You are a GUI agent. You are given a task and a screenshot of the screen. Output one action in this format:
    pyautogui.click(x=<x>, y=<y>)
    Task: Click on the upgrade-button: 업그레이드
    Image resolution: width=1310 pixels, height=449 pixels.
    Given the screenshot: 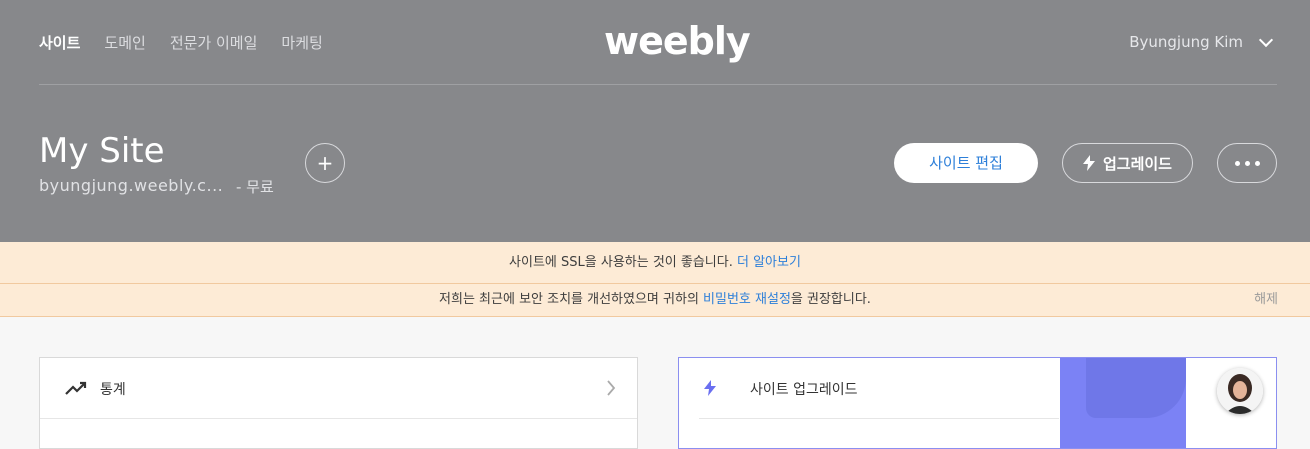 What is the action you would take?
    pyautogui.click(x=1127, y=163)
    